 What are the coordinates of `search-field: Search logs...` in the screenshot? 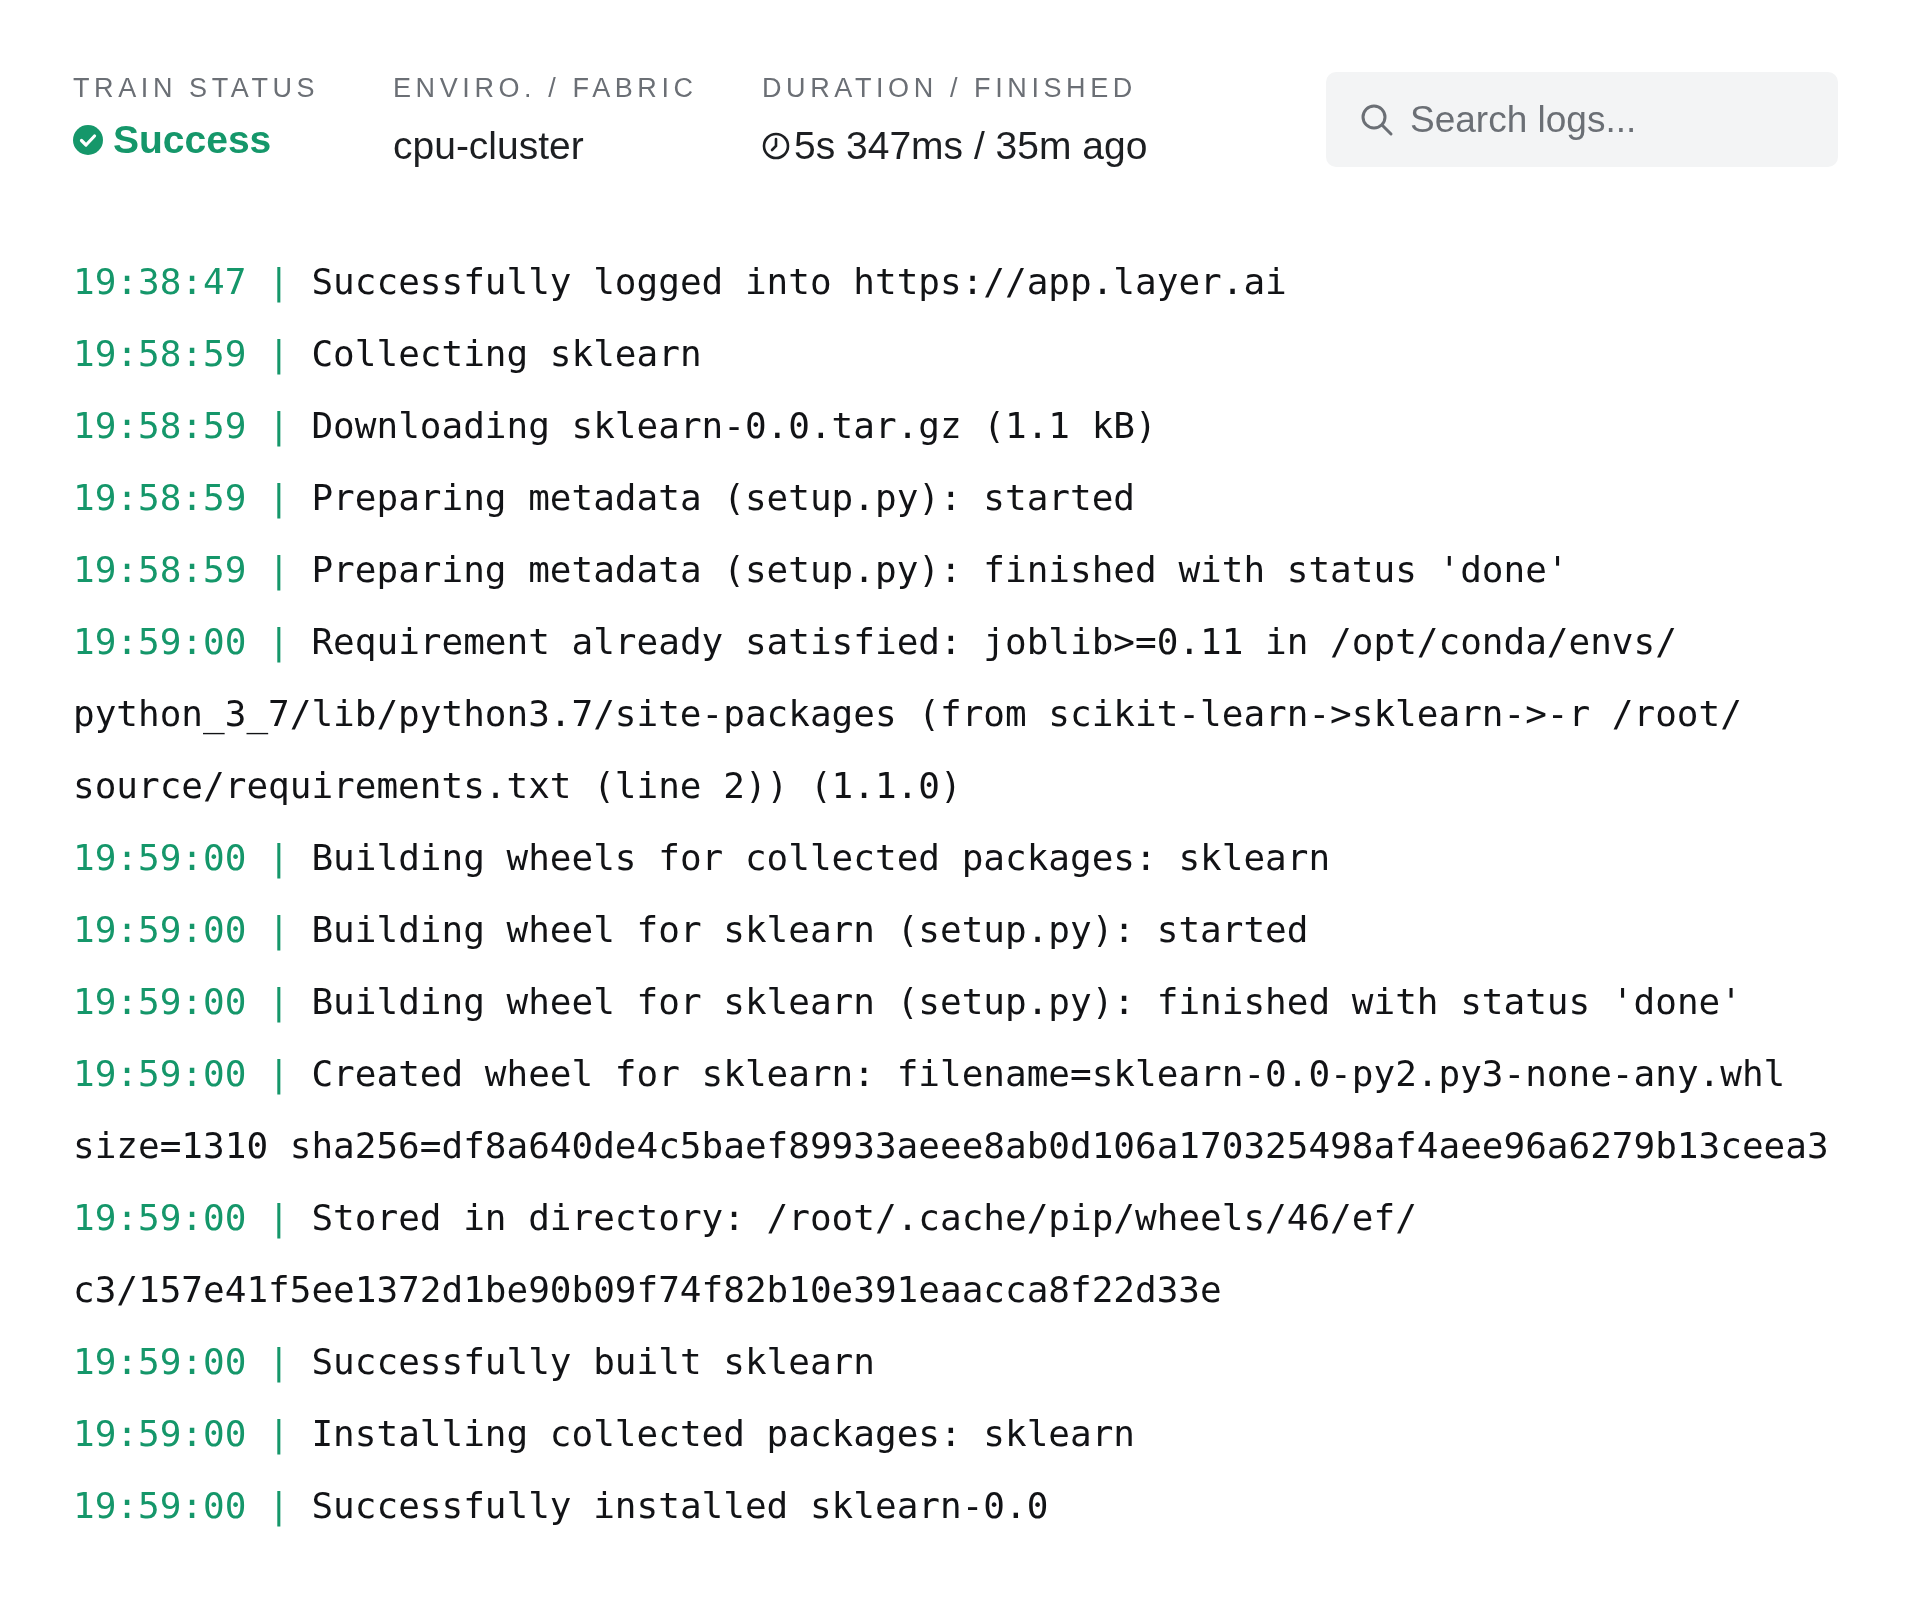 It's located at (1582, 119).